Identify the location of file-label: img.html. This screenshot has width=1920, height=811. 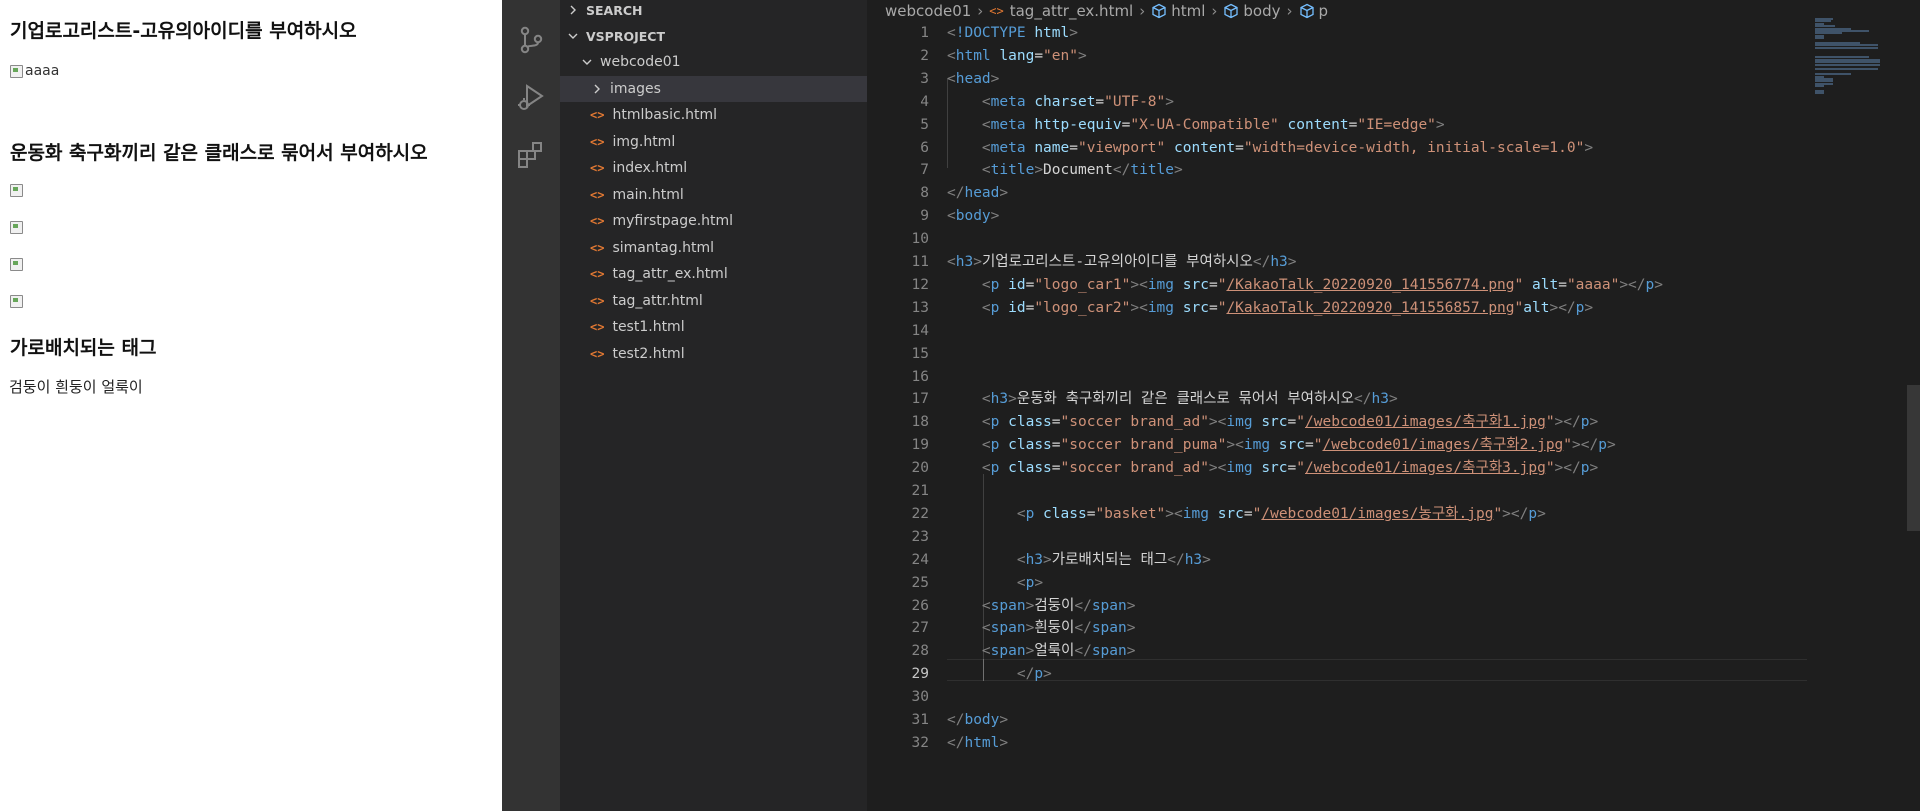
(644, 141).